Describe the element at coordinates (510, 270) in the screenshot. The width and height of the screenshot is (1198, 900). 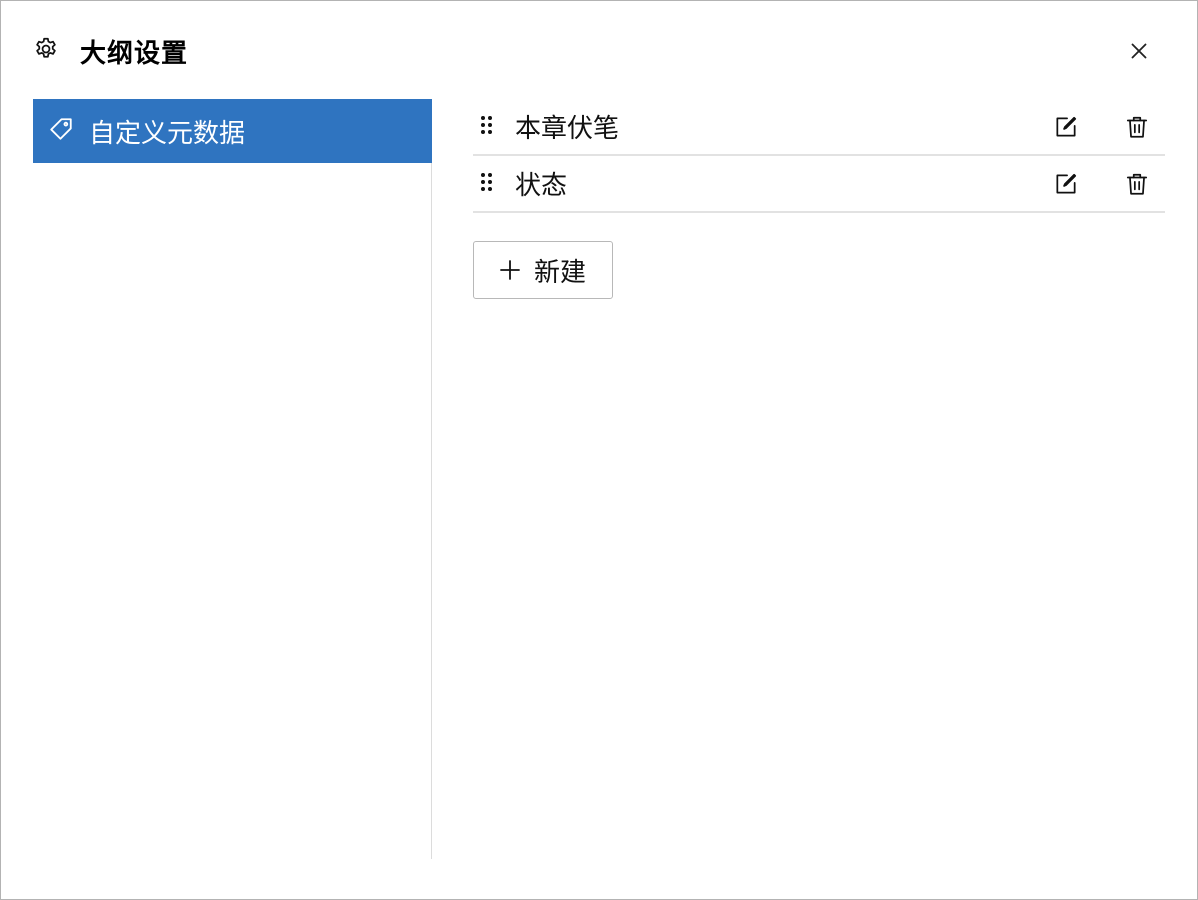
I see `plus-icon` at that location.